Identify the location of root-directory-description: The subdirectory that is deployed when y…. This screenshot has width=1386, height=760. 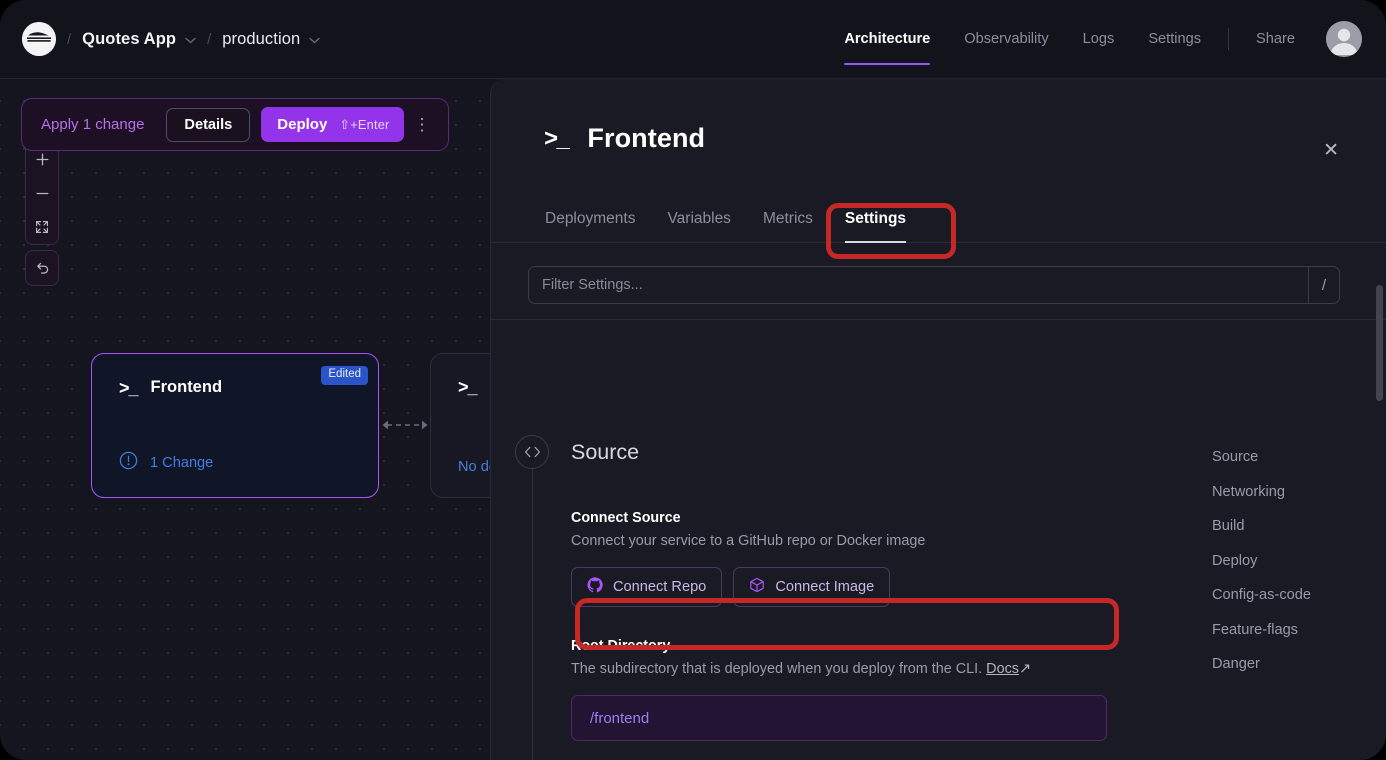
(839, 669).